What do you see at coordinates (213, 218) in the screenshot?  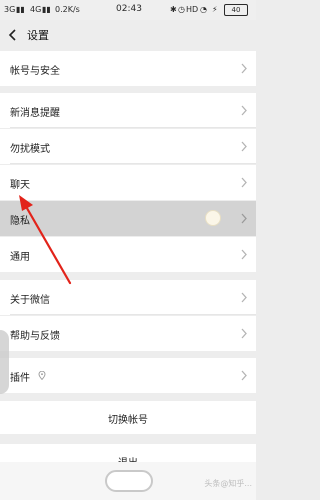 I see `touch-indicator` at bounding box center [213, 218].